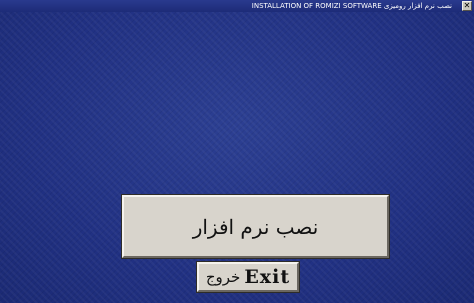 The image size is (474, 303). I want to click on exit-button-label-persian: خروج, so click(223, 277).